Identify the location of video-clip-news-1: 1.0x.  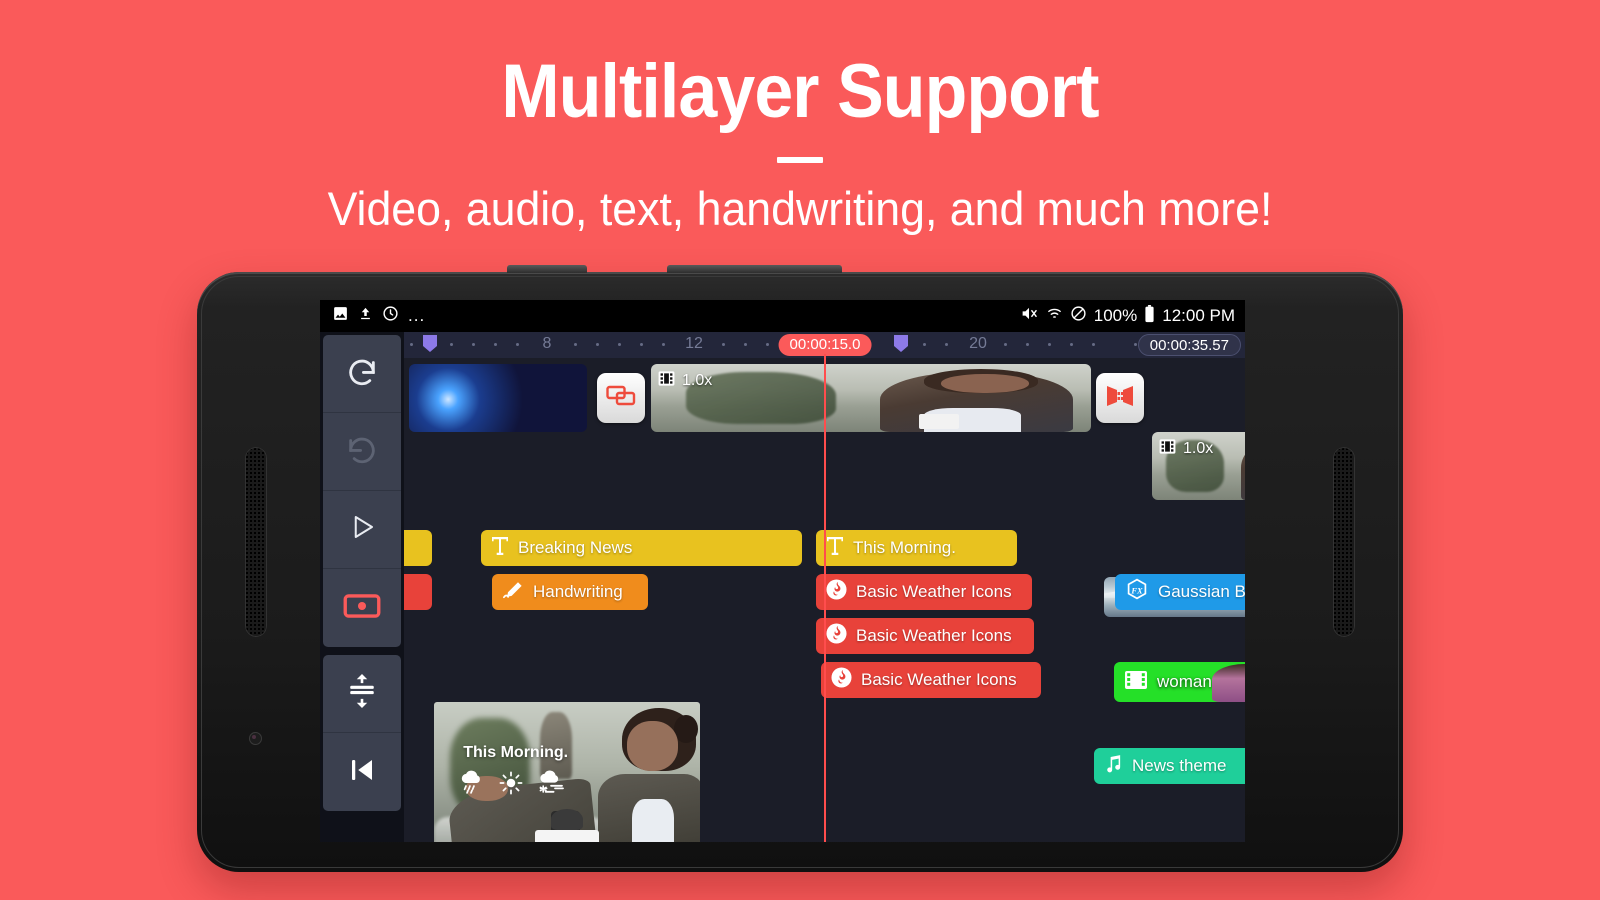
(871, 398).